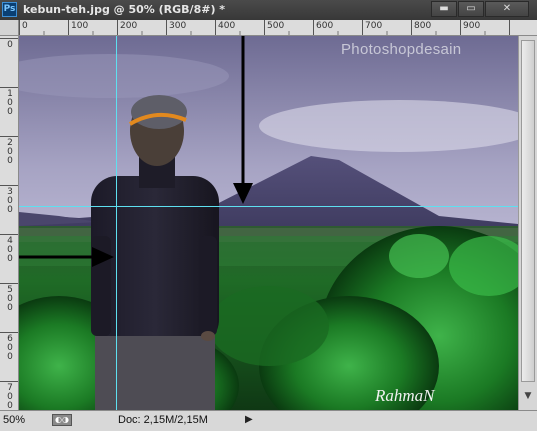 This screenshot has height=431, width=537. Describe the element at coordinates (374, 26) in the screenshot. I see `ruler-label-700: 700` at that location.